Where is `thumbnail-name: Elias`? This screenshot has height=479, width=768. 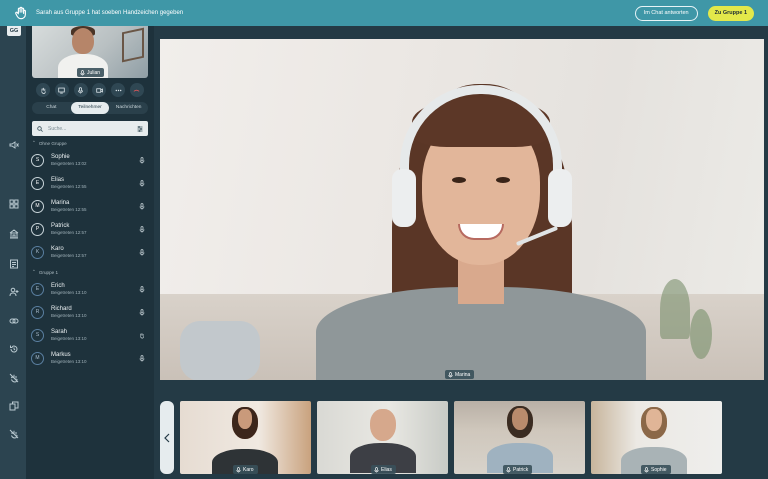 thumbnail-name: Elias is located at coordinates (386, 469).